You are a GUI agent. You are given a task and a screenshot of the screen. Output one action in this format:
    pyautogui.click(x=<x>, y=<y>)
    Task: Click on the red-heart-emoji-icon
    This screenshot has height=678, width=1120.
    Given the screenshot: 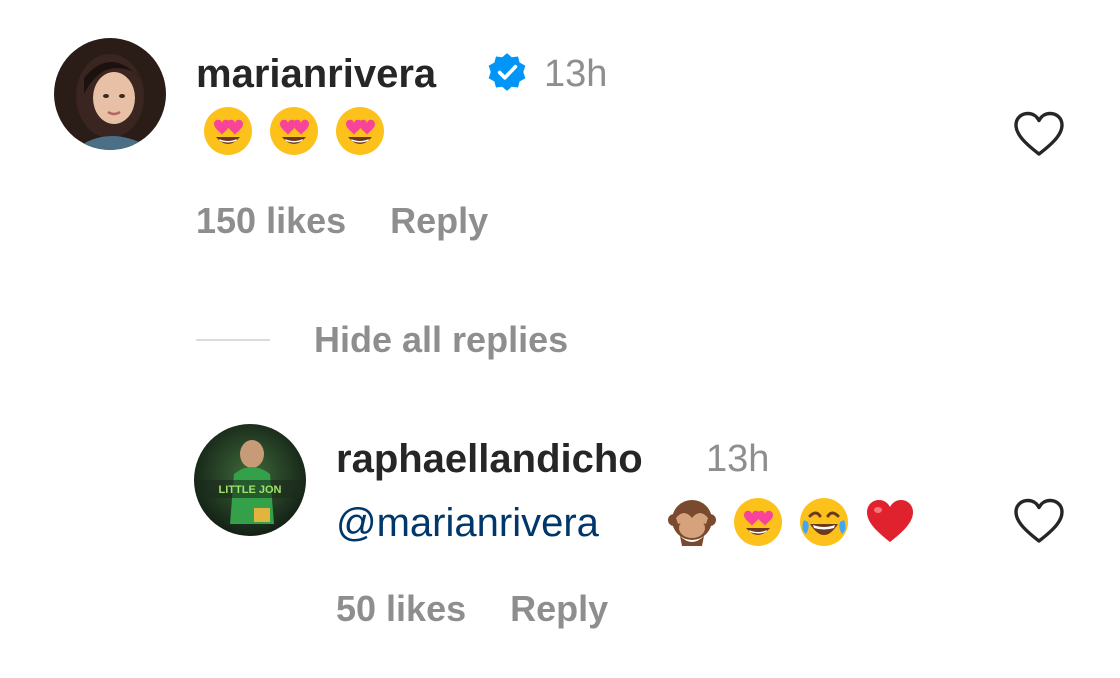 What is the action you would take?
    pyautogui.click(x=890, y=521)
    